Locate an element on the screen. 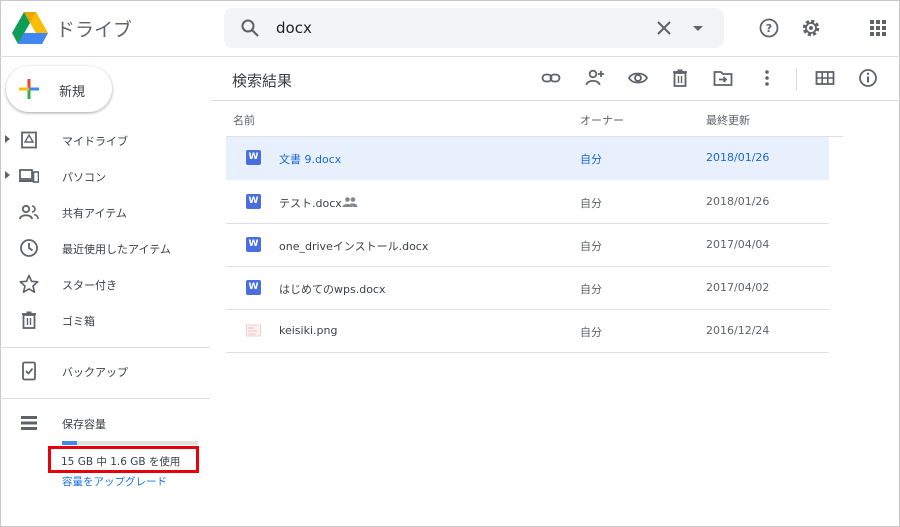  sidebar-item-label: バックアップ is located at coordinates (95, 372).